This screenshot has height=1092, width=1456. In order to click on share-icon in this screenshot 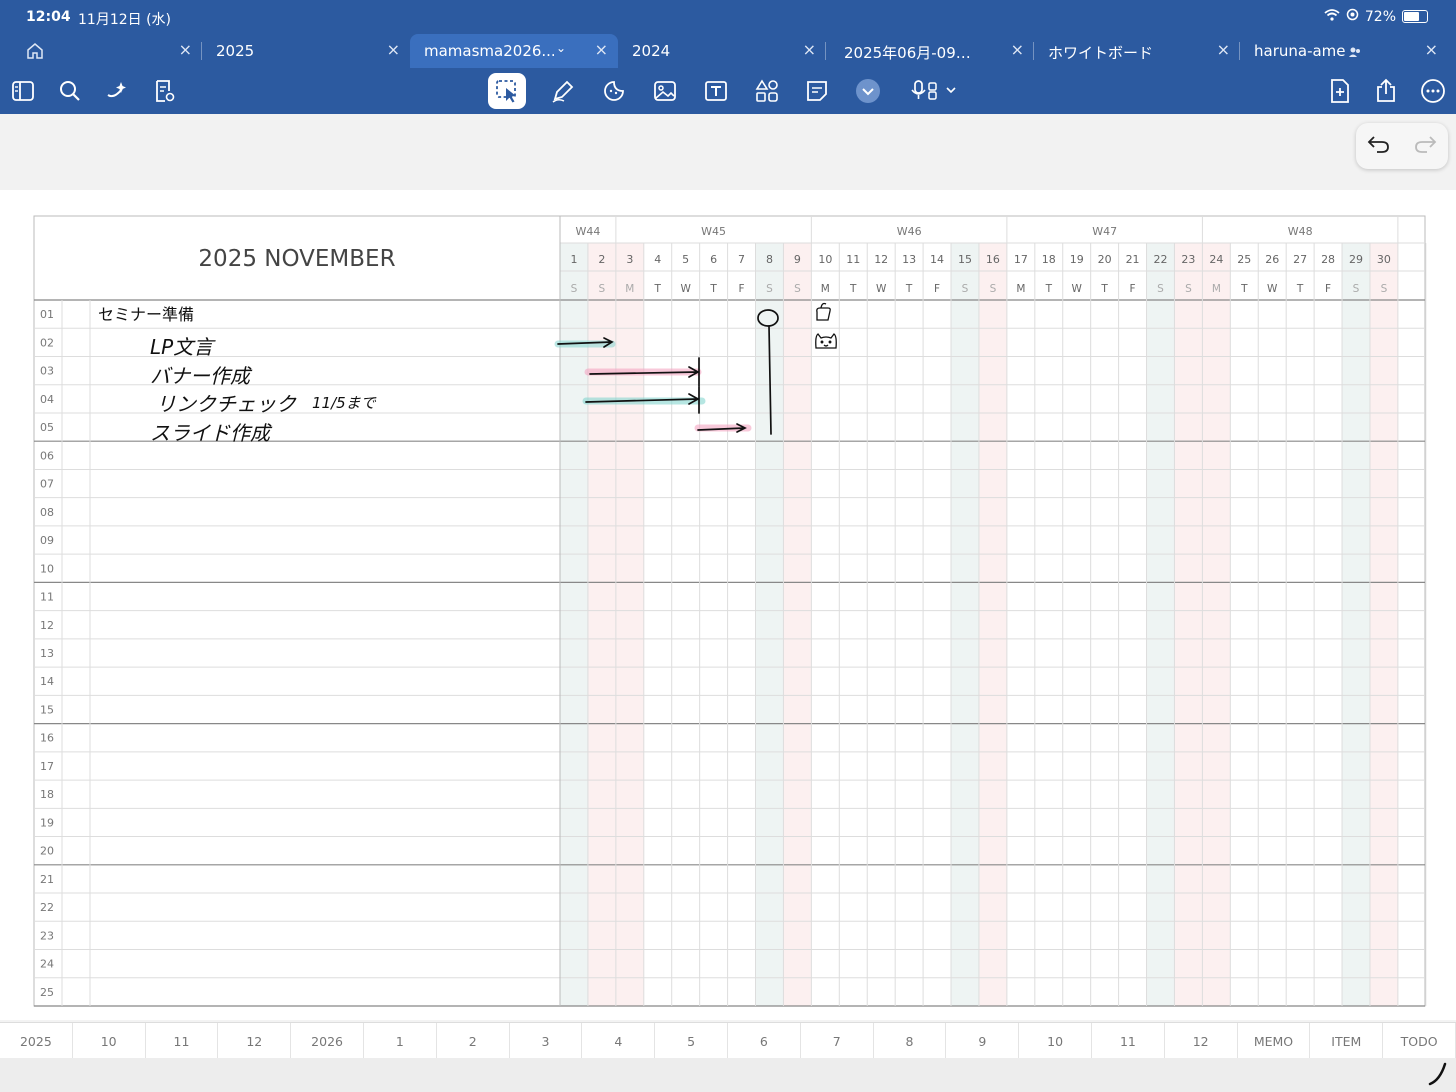, I will do `click(1386, 91)`.